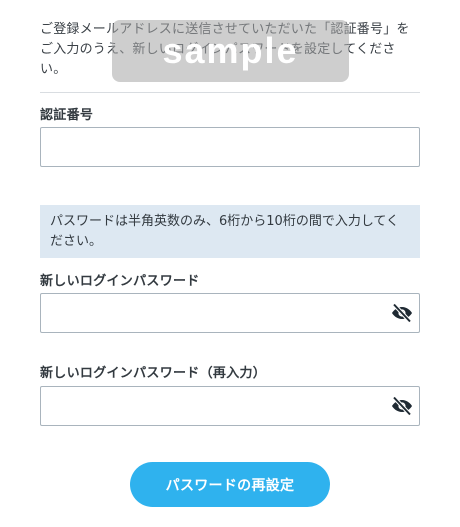 This screenshot has width=460, height=527. What do you see at coordinates (230, 484) in the screenshot?
I see `reset-password-button: パスワードの再設定` at bounding box center [230, 484].